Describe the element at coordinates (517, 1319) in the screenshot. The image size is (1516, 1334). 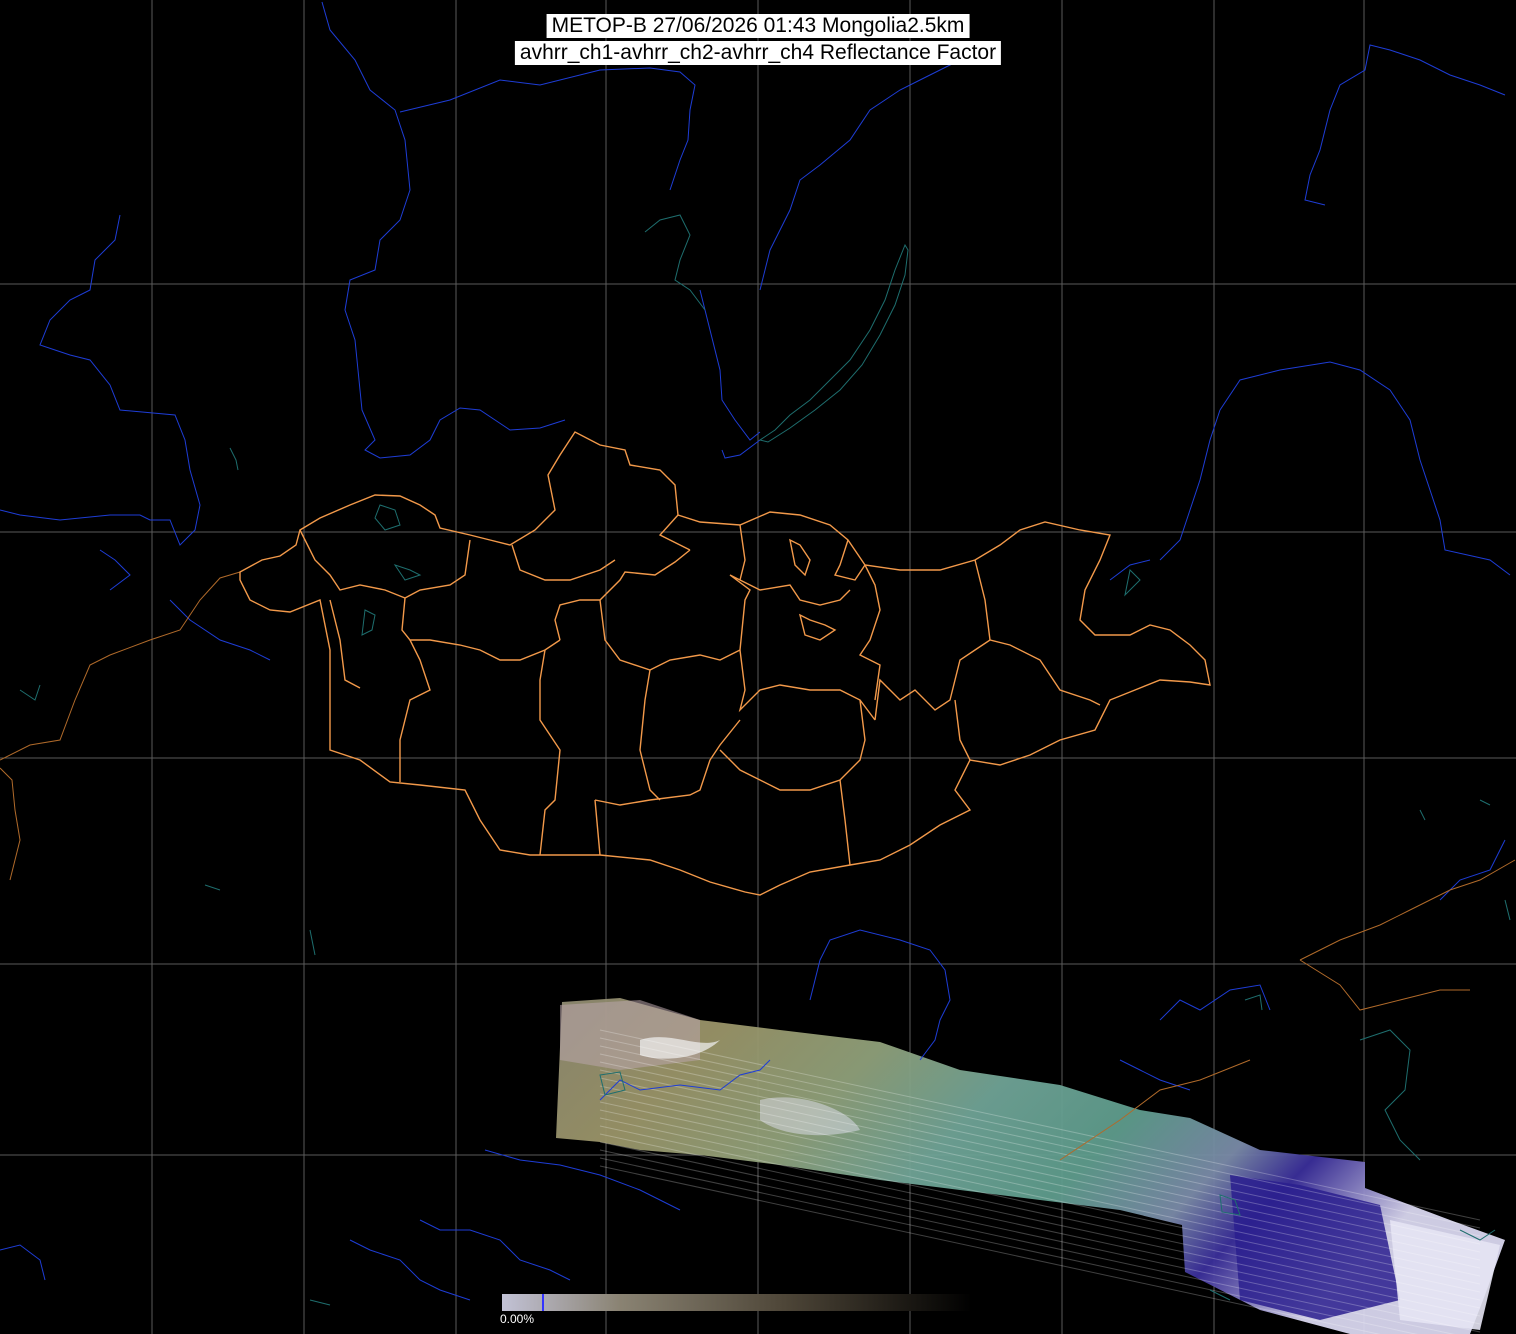
I see `colorbar-min-label: 0.00%` at that location.